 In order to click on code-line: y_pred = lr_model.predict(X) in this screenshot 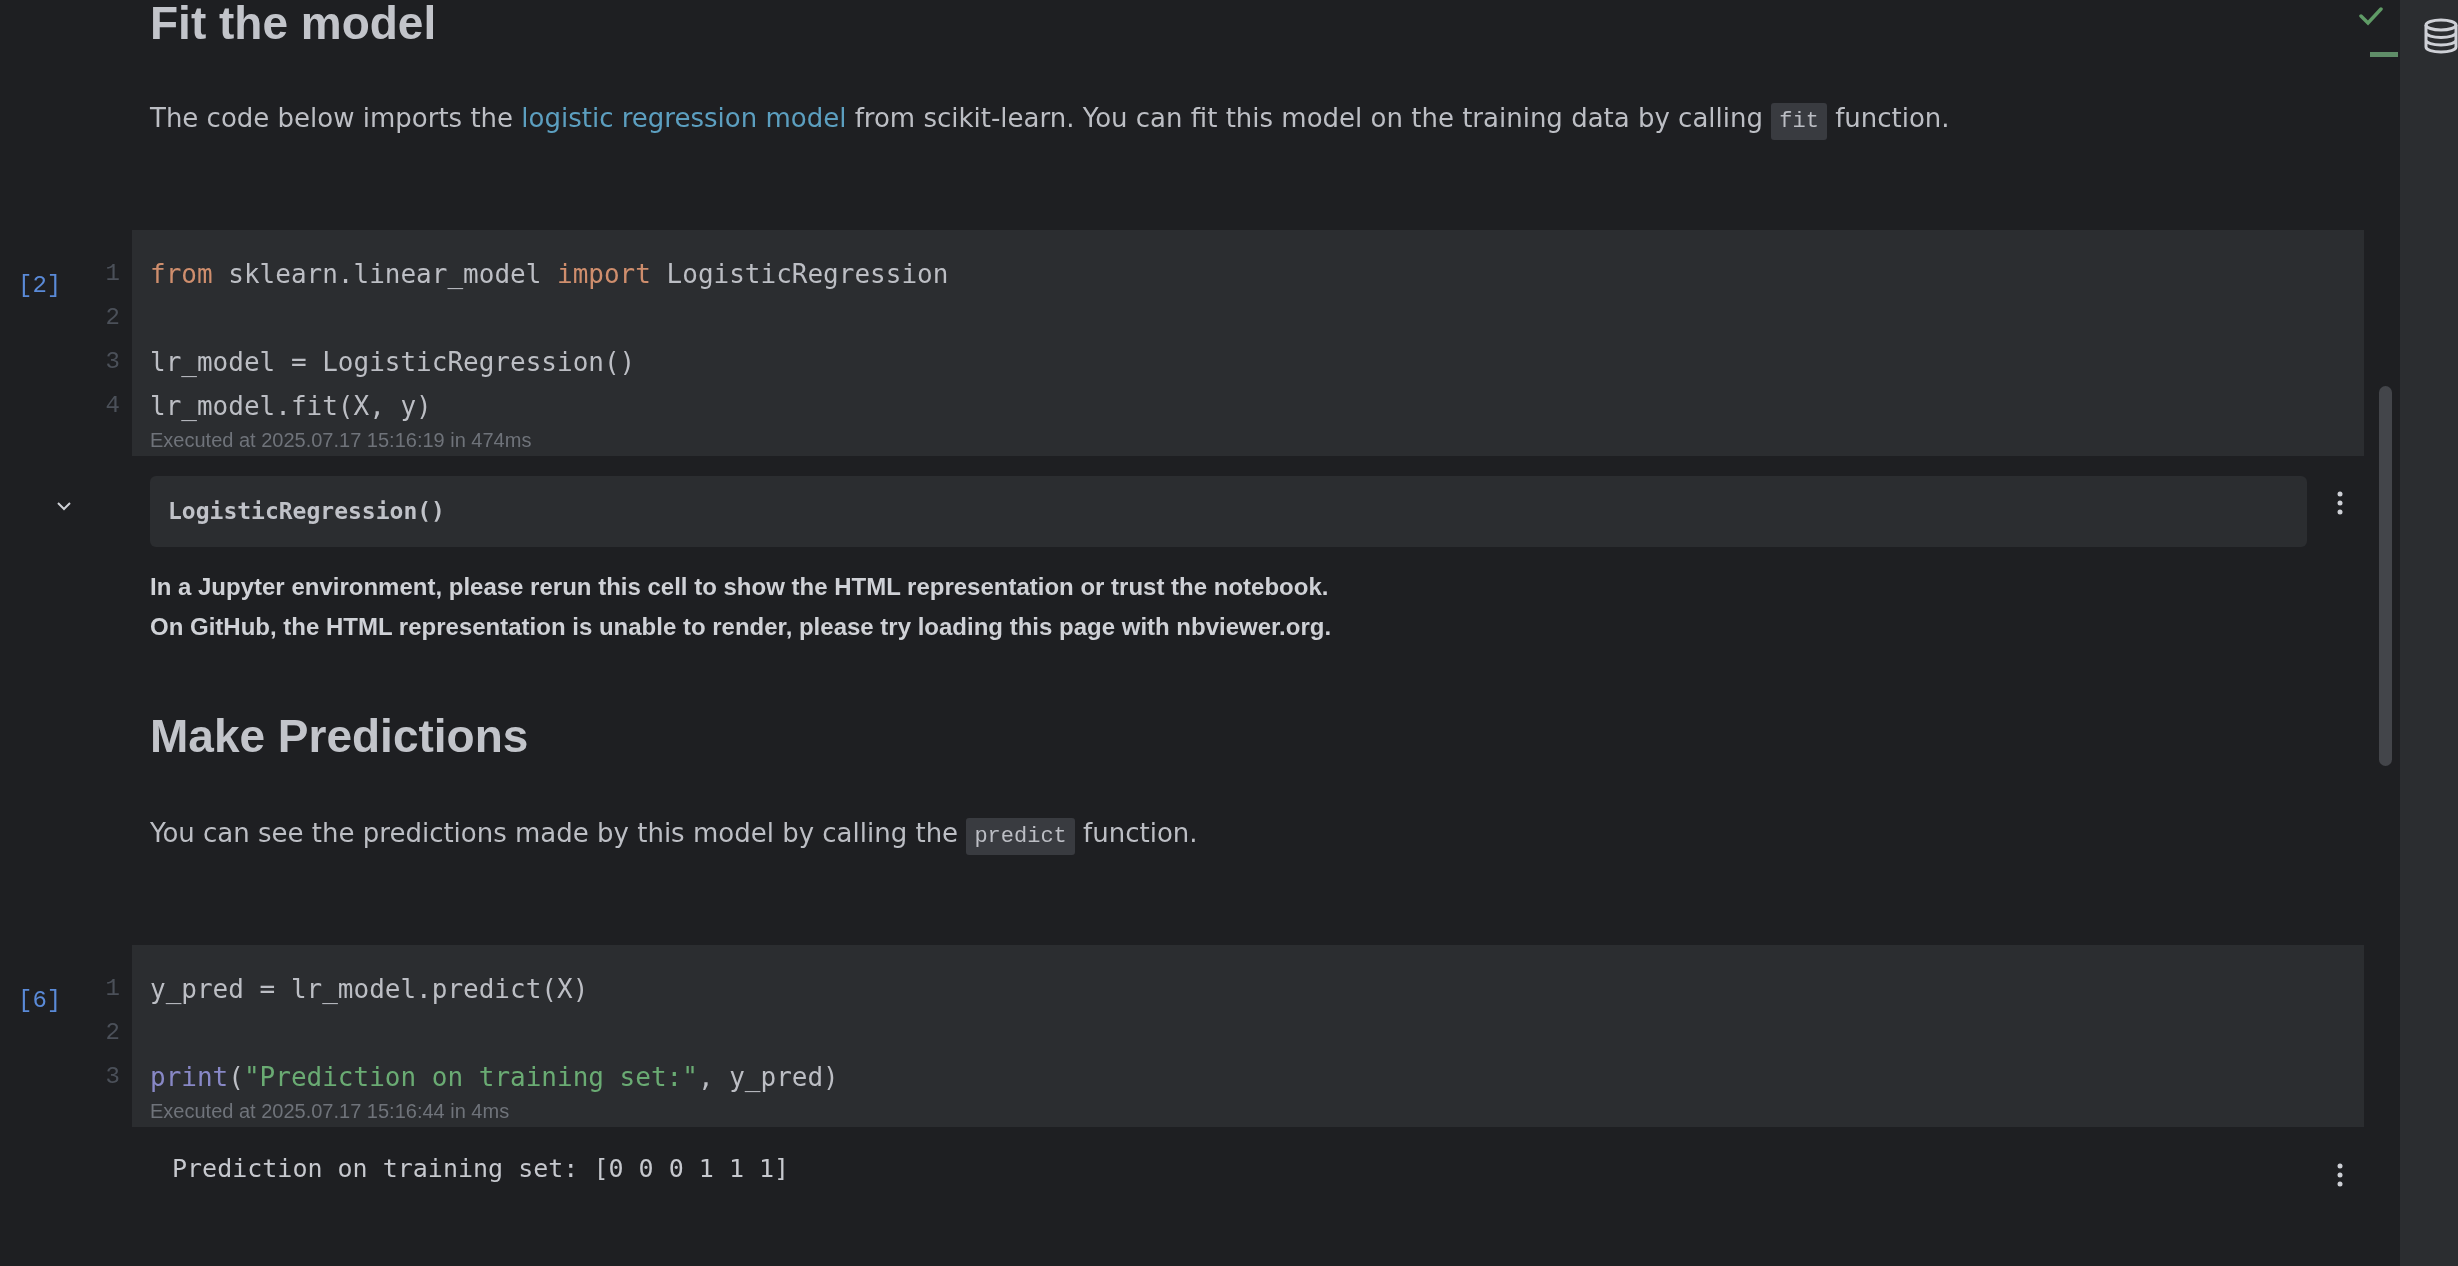, I will do `click(369, 989)`.